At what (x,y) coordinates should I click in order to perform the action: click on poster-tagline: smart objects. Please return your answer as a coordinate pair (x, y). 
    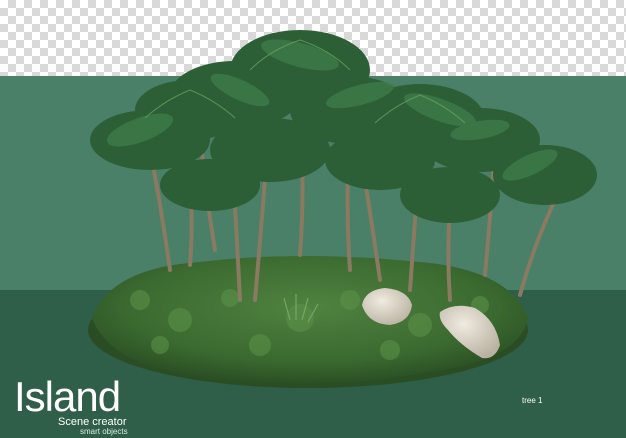
    Looking at the image, I should click on (104, 431).